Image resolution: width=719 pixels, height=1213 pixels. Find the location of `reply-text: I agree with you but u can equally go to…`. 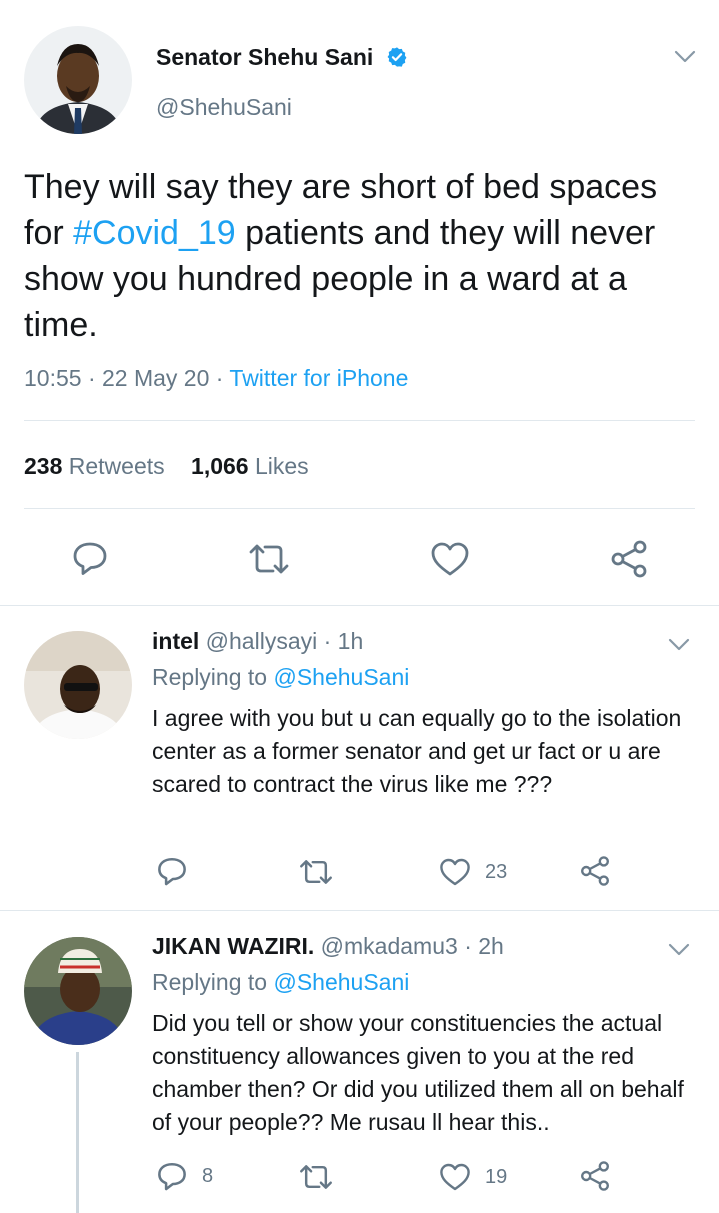

reply-text: I agree with you but u can equally go to… is located at coordinates (417, 751).